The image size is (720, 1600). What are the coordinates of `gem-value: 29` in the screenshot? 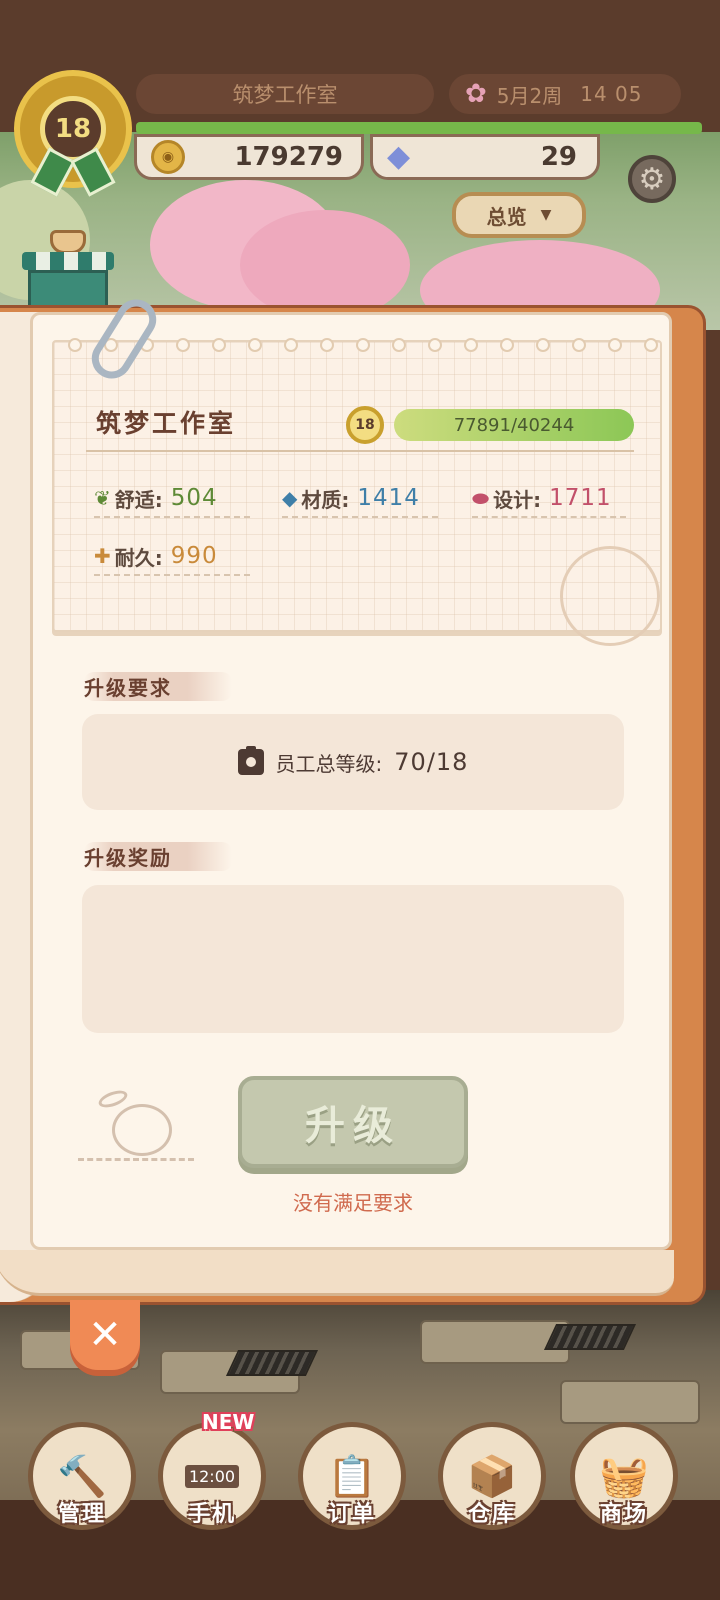 It's located at (558, 157).